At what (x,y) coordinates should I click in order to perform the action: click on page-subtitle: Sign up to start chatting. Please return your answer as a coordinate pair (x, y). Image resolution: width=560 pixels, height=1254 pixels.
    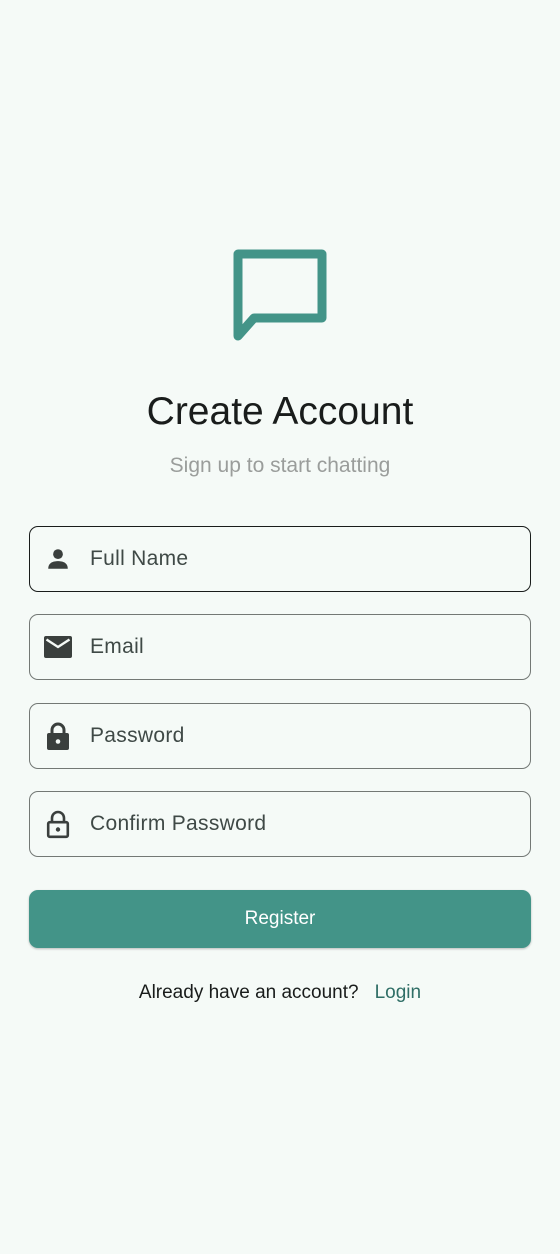
    Looking at the image, I should click on (280, 465).